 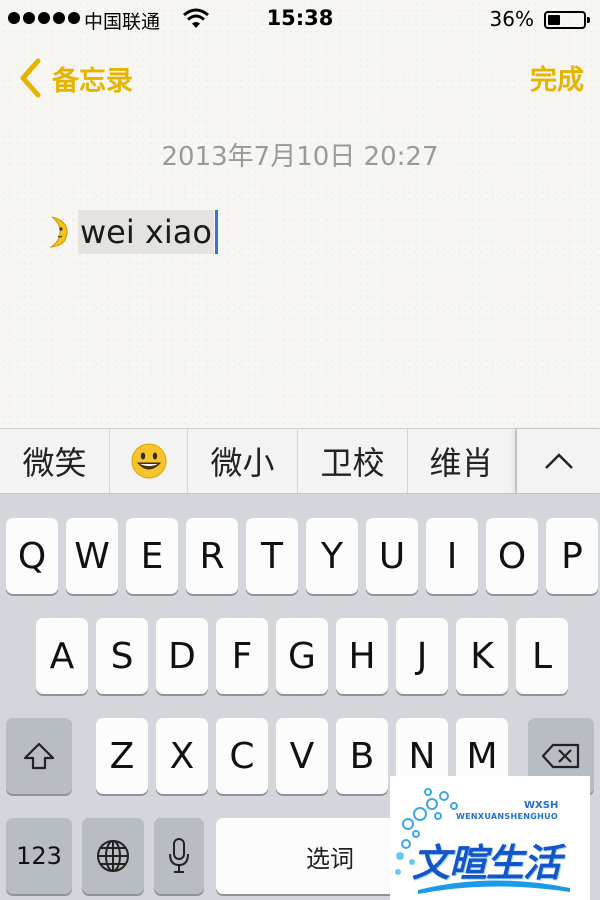 I want to click on dictation-key, so click(x=179, y=856).